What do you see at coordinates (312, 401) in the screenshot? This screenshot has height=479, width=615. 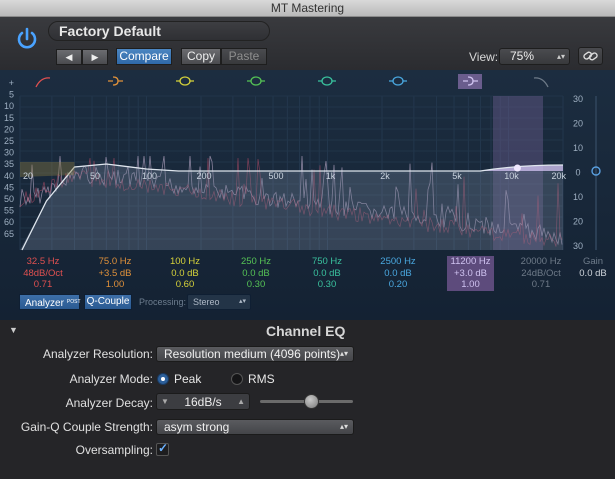 I see `analyzer-decay-slider-knob` at bounding box center [312, 401].